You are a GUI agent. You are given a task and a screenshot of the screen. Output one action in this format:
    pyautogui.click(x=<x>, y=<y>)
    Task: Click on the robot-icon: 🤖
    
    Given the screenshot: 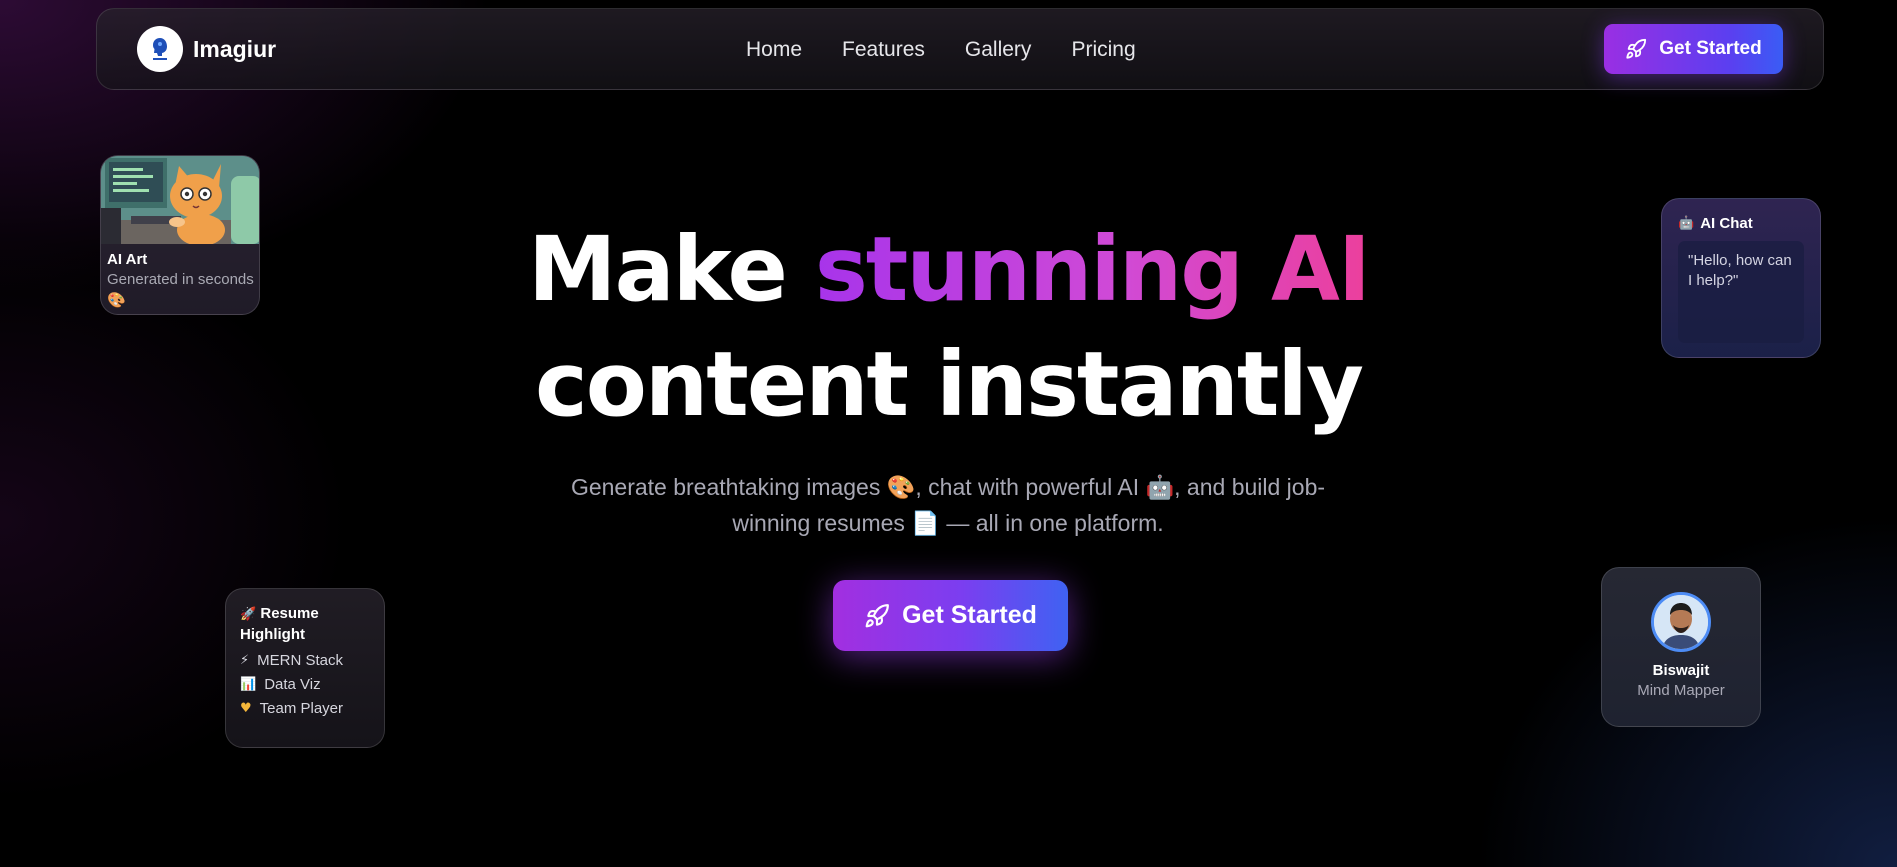 What is the action you would take?
    pyautogui.click(x=1160, y=488)
    